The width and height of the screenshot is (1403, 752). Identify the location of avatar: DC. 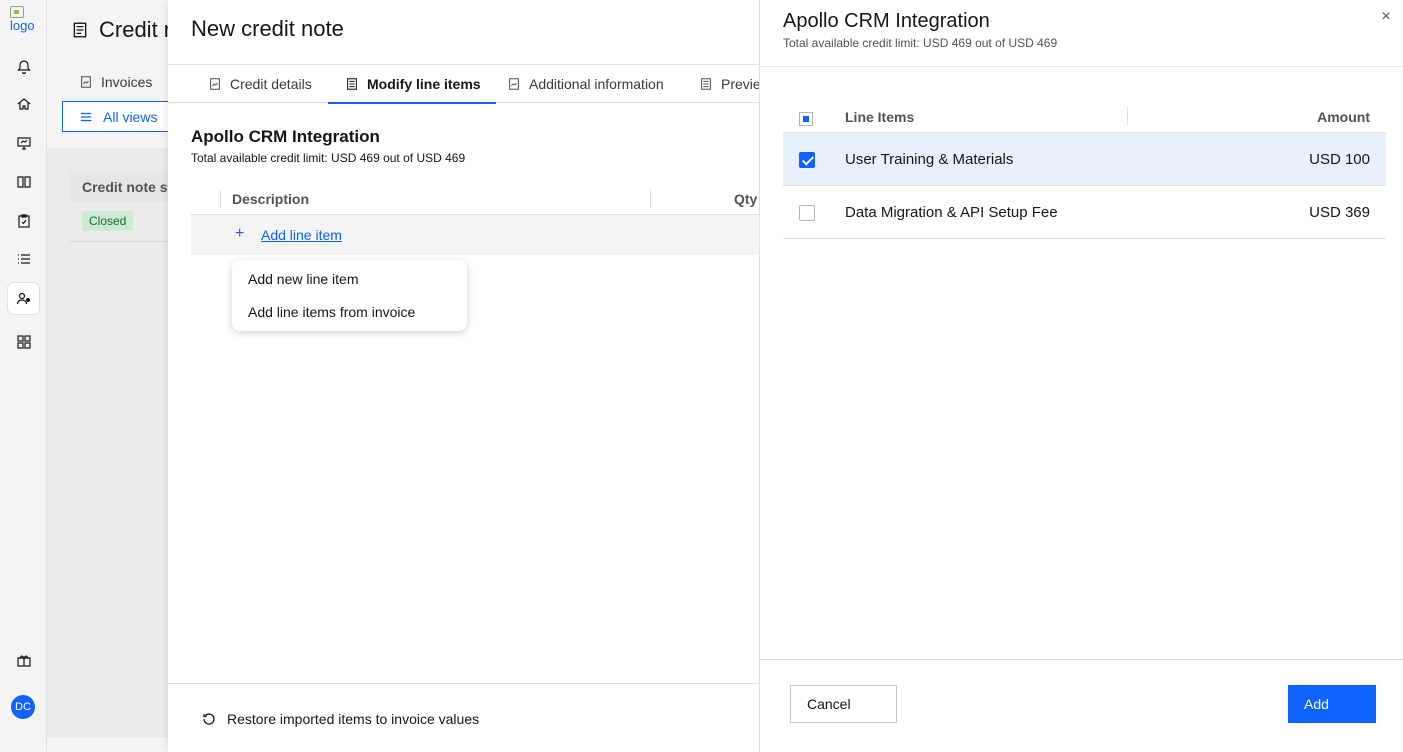
(23, 707).